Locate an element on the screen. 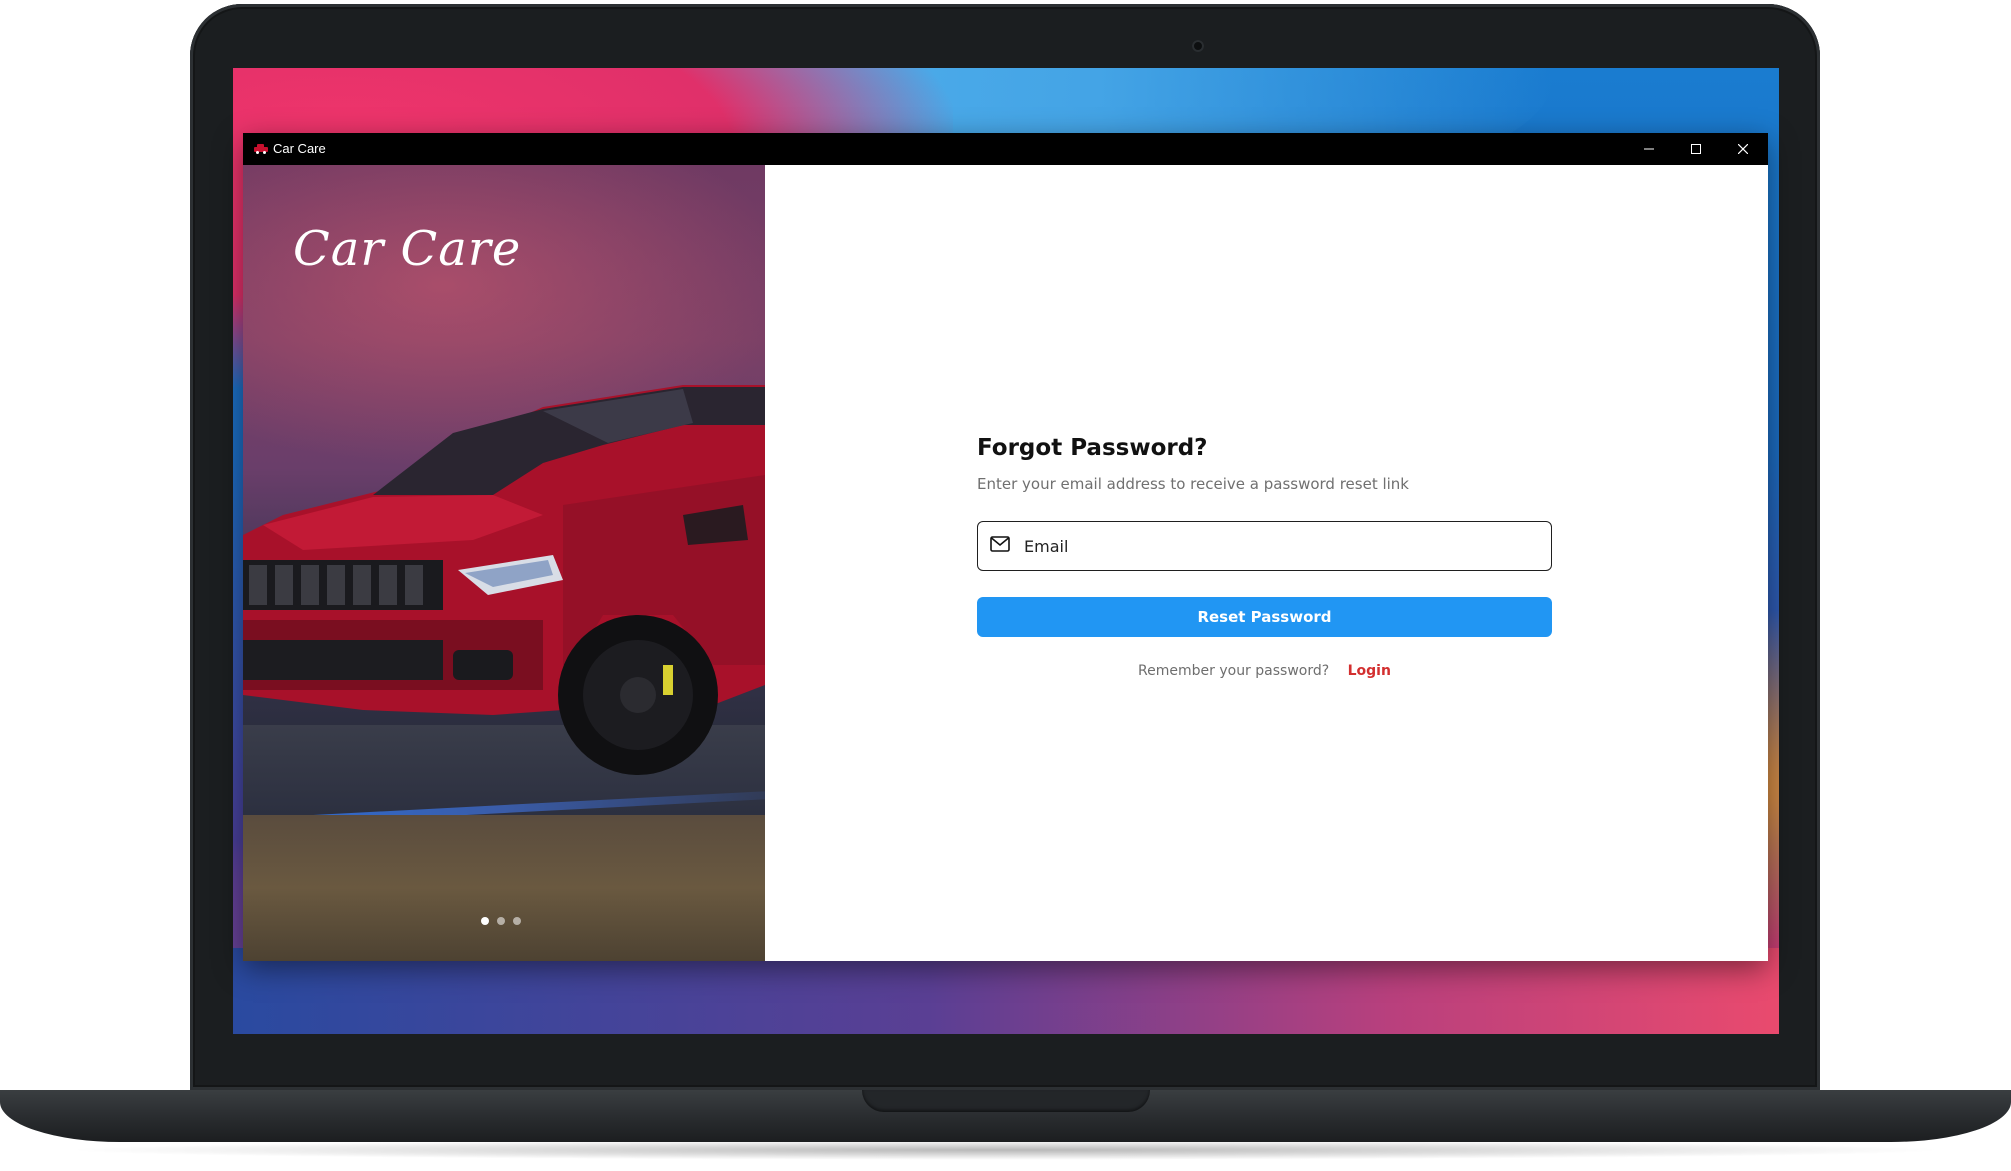 The height and width of the screenshot is (1171, 2011). login-prompt: Remember your password? Login is located at coordinates (1264, 671).